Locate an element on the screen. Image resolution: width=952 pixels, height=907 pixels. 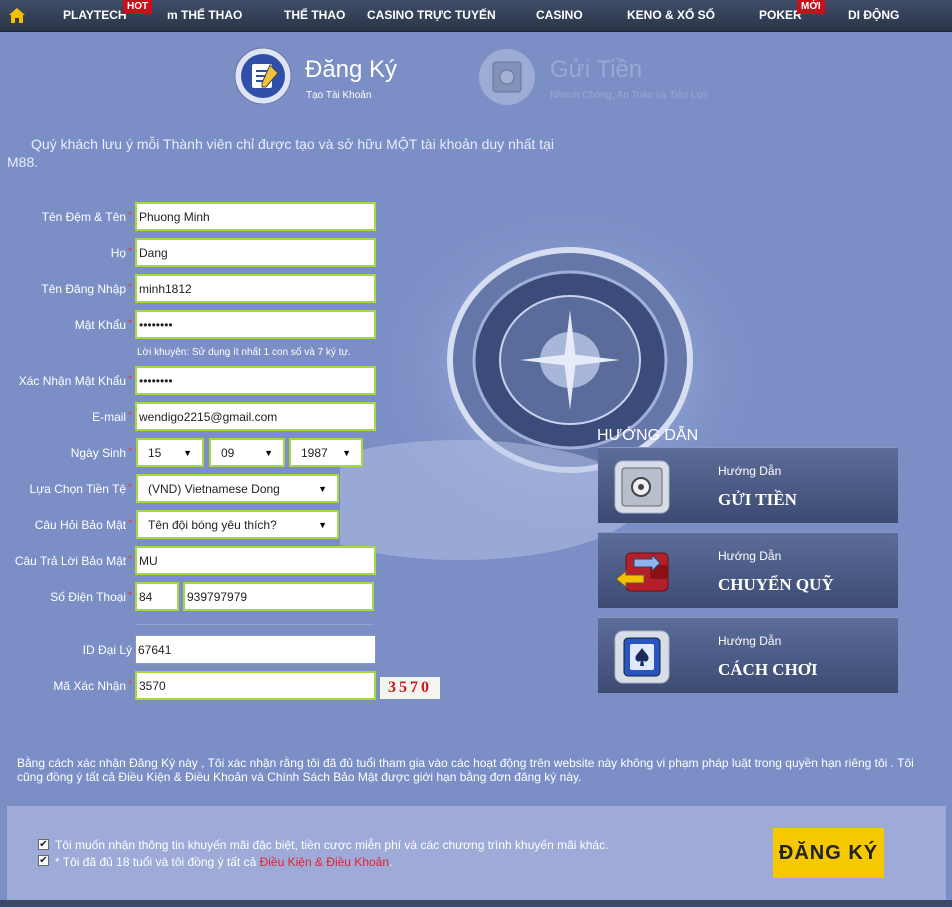
home-icon is located at coordinates (17, 15).